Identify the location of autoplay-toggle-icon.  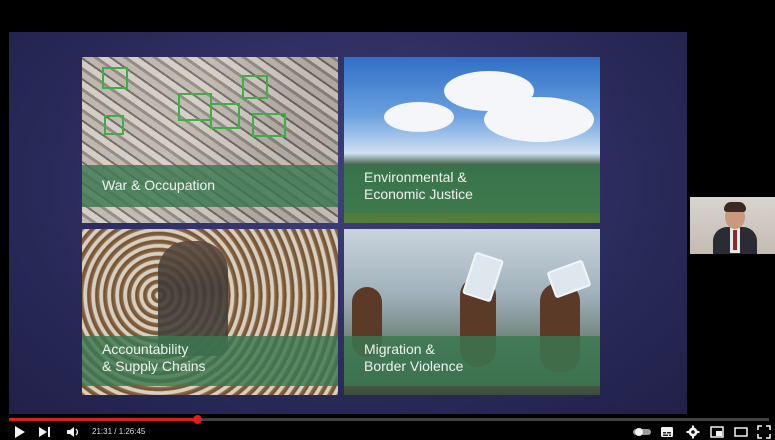
(642, 432).